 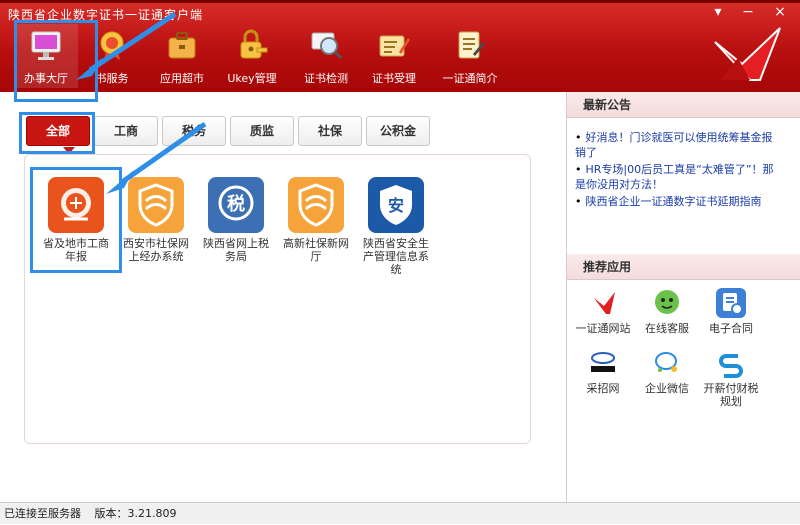 I want to click on app-item-gaoxin-social: 高新社保新网厅, so click(x=316, y=220).